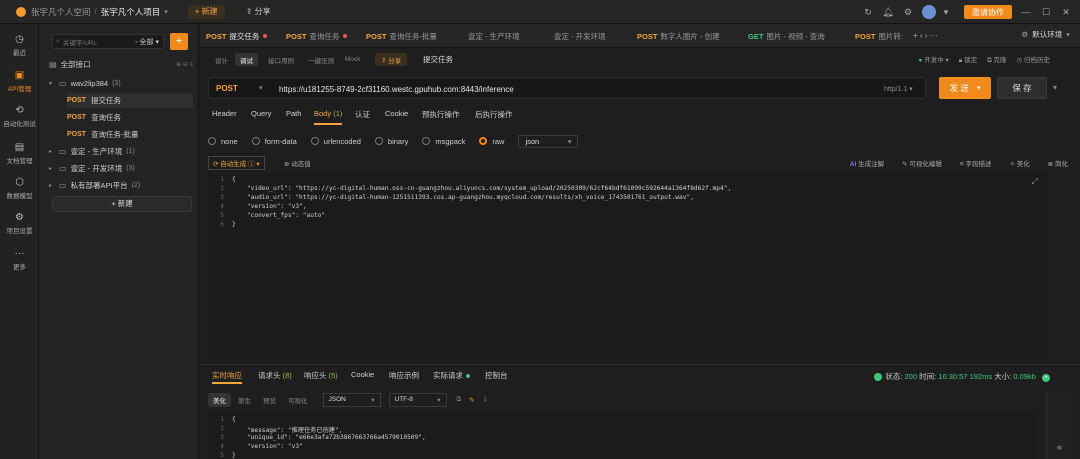 Image resolution: width=1080 pixels, height=459 pixels. Describe the element at coordinates (1022, 88) in the screenshot. I see `save-button: 保 存` at that location.